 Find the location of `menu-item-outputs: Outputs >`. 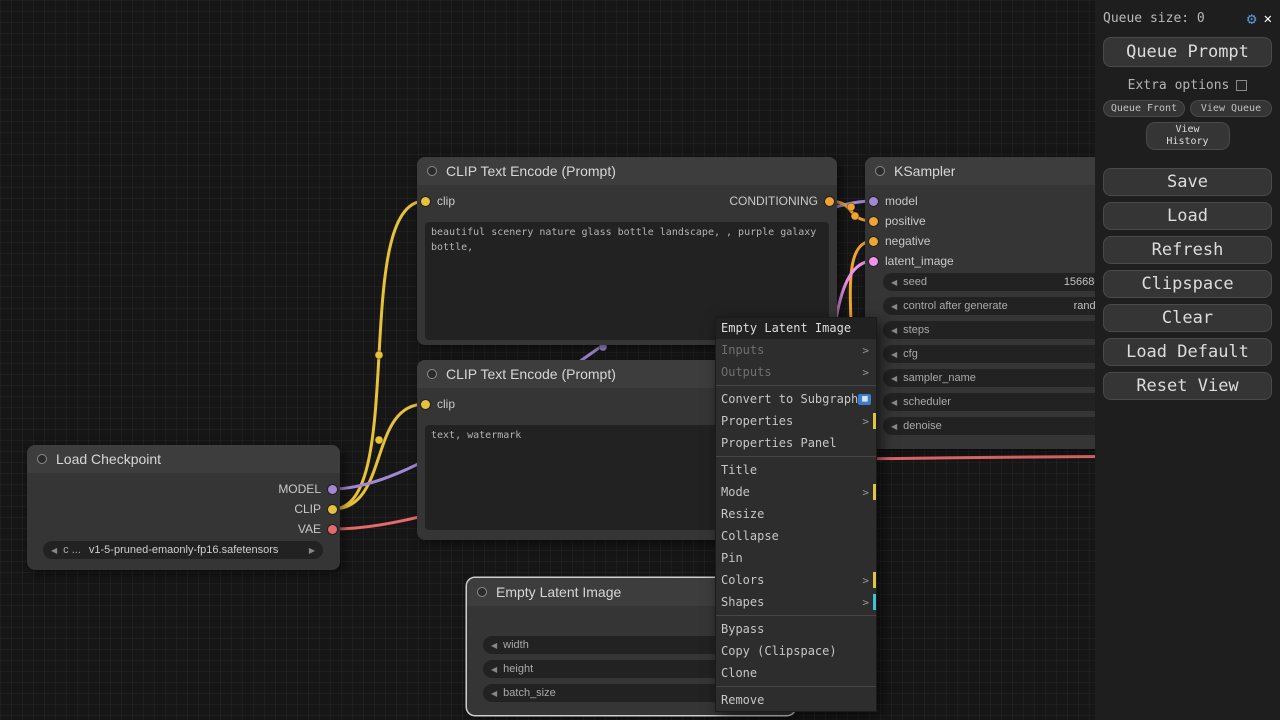

menu-item-outputs: Outputs > is located at coordinates (796, 372).